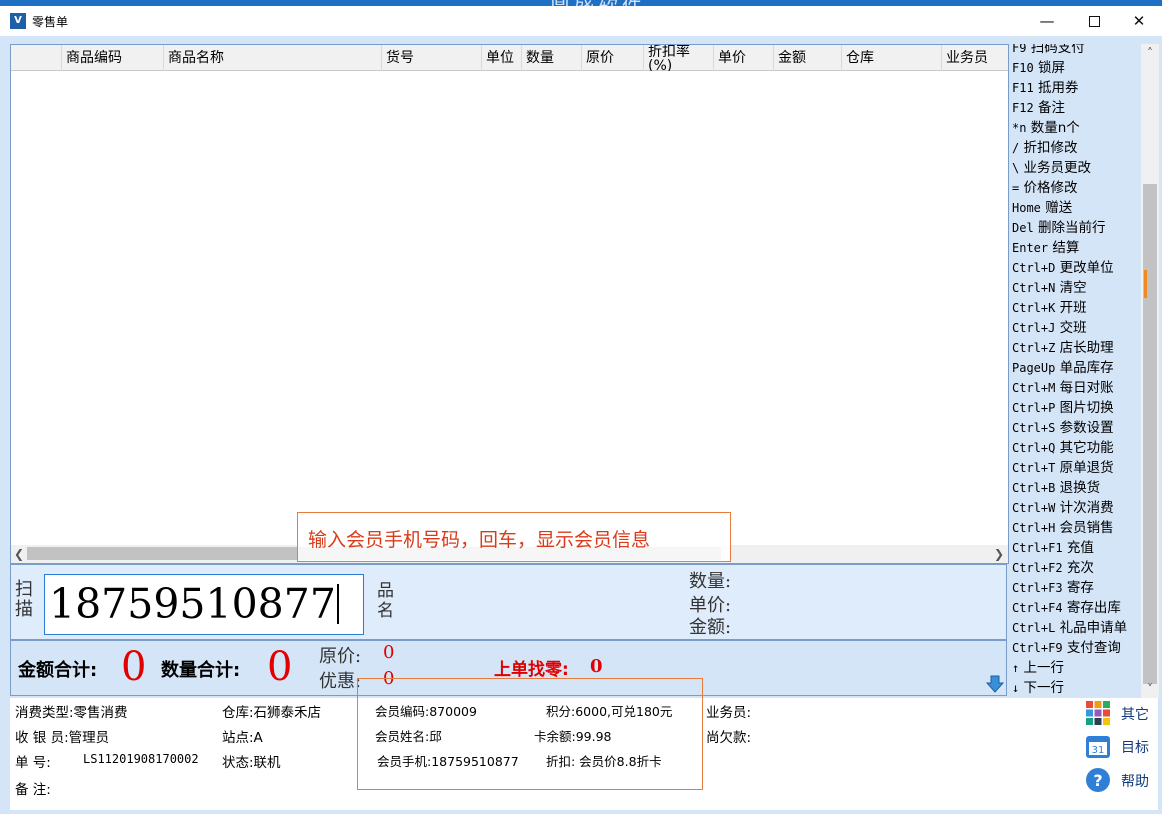  Describe the element at coordinates (1034, 488) in the screenshot. I see `shortcut-key: Ctrl+B` at that location.